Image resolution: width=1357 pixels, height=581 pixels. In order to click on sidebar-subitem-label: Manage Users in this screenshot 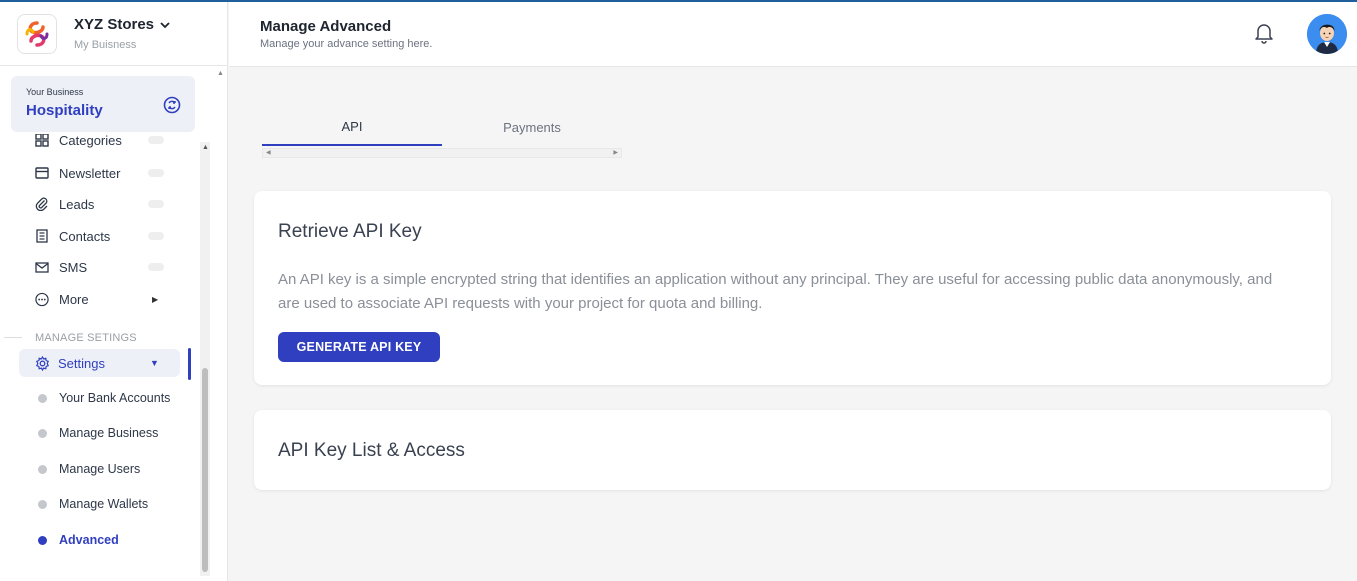, I will do `click(100, 469)`.